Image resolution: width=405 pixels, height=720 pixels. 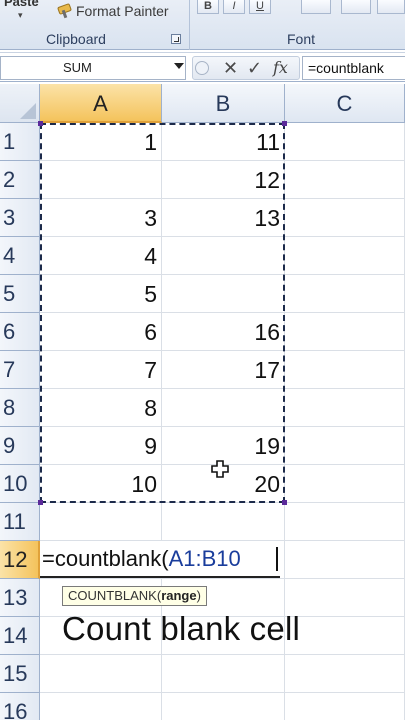 I want to click on table-row: 2 12, so click(x=202, y=180).